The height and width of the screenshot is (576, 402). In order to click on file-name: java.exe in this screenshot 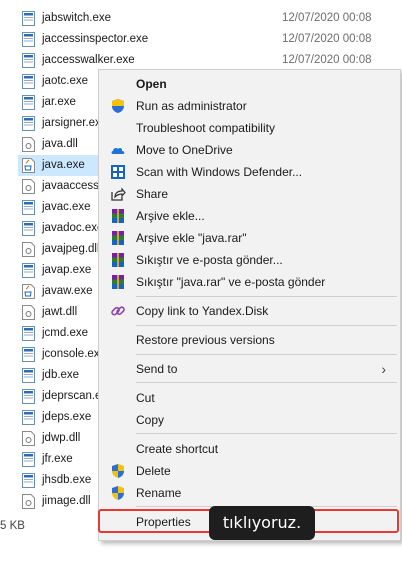, I will do `click(63, 165)`.